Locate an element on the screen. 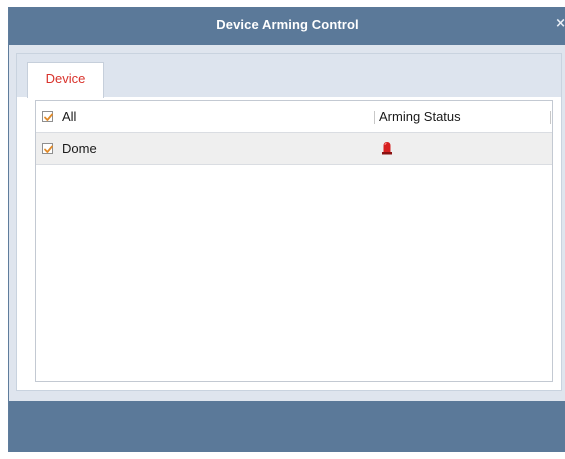 This screenshot has width=565, height=459. table-header-row: All Arming Status is located at coordinates (294, 117).